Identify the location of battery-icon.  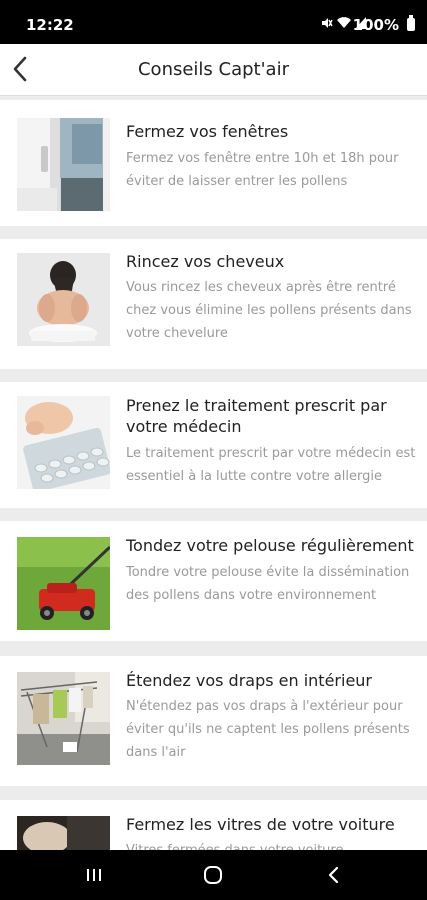
(411, 23).